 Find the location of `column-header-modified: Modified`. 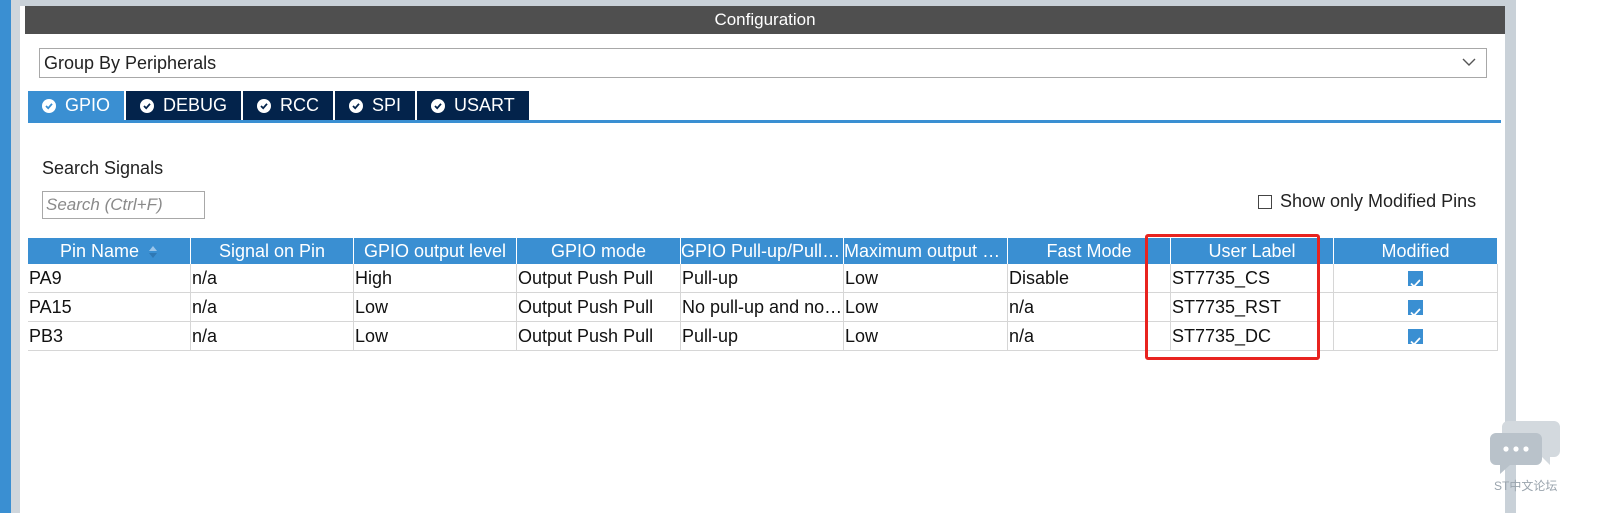

column-header-modified: Modified is located at coordinates (1416, 251).